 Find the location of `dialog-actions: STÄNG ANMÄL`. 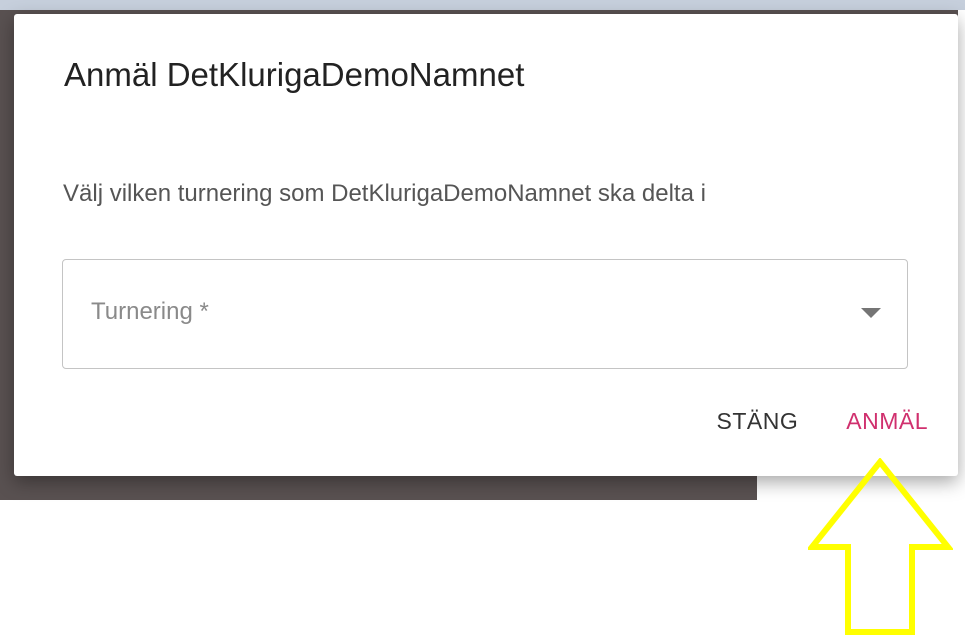

dialog-actions: STÄNG ANMÄL is located at coordinates (822, 421).